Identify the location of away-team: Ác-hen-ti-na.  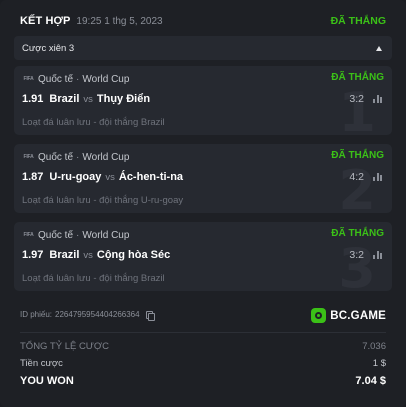
(151, 177).